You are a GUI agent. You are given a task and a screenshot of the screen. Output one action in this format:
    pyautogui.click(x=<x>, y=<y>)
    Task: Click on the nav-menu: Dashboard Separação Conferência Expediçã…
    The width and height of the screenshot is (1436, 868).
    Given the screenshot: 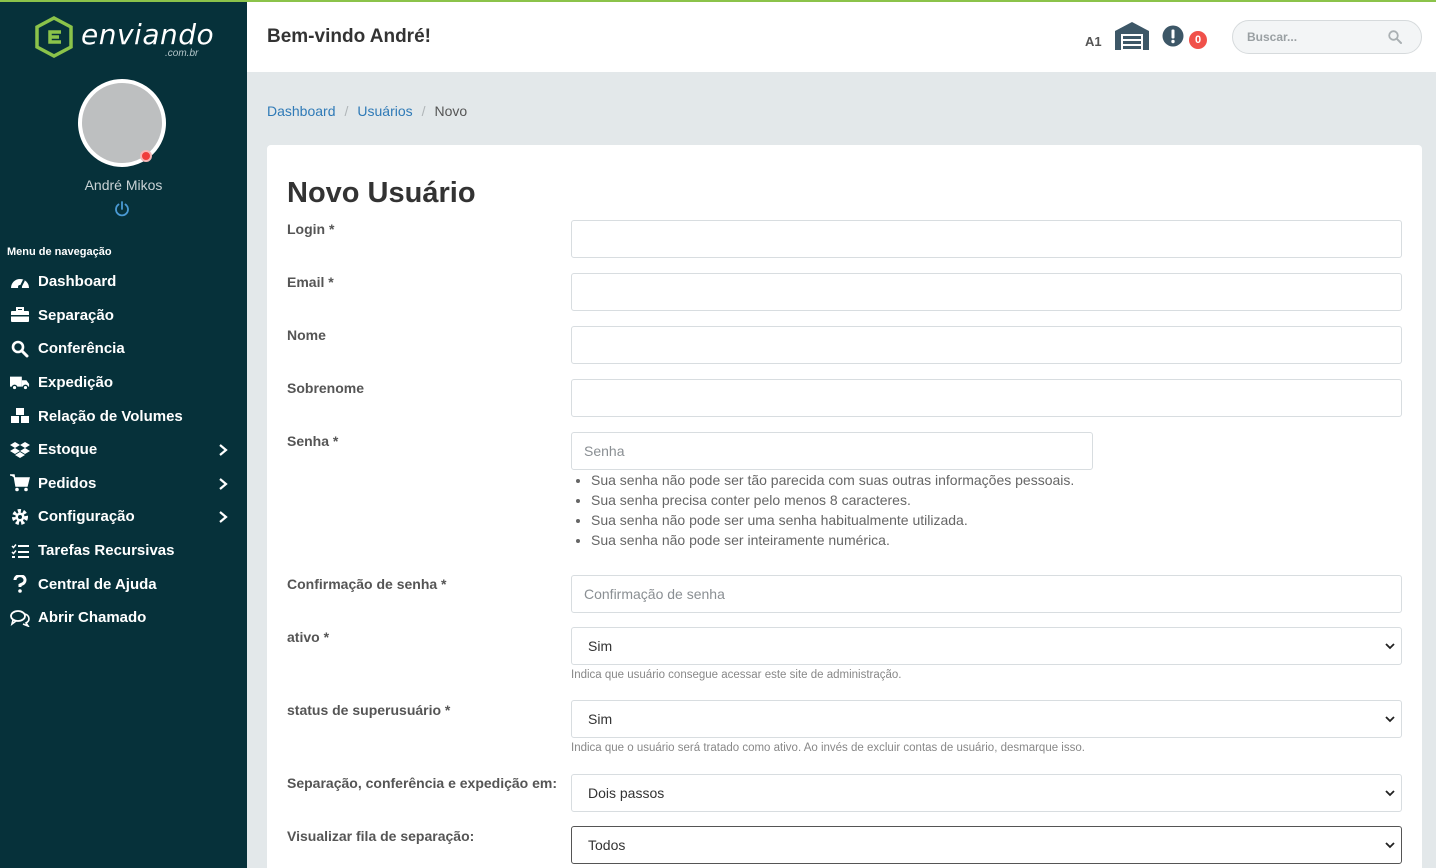 What is the action you would take?
    pyautogui.click(x=123, y=450)
    